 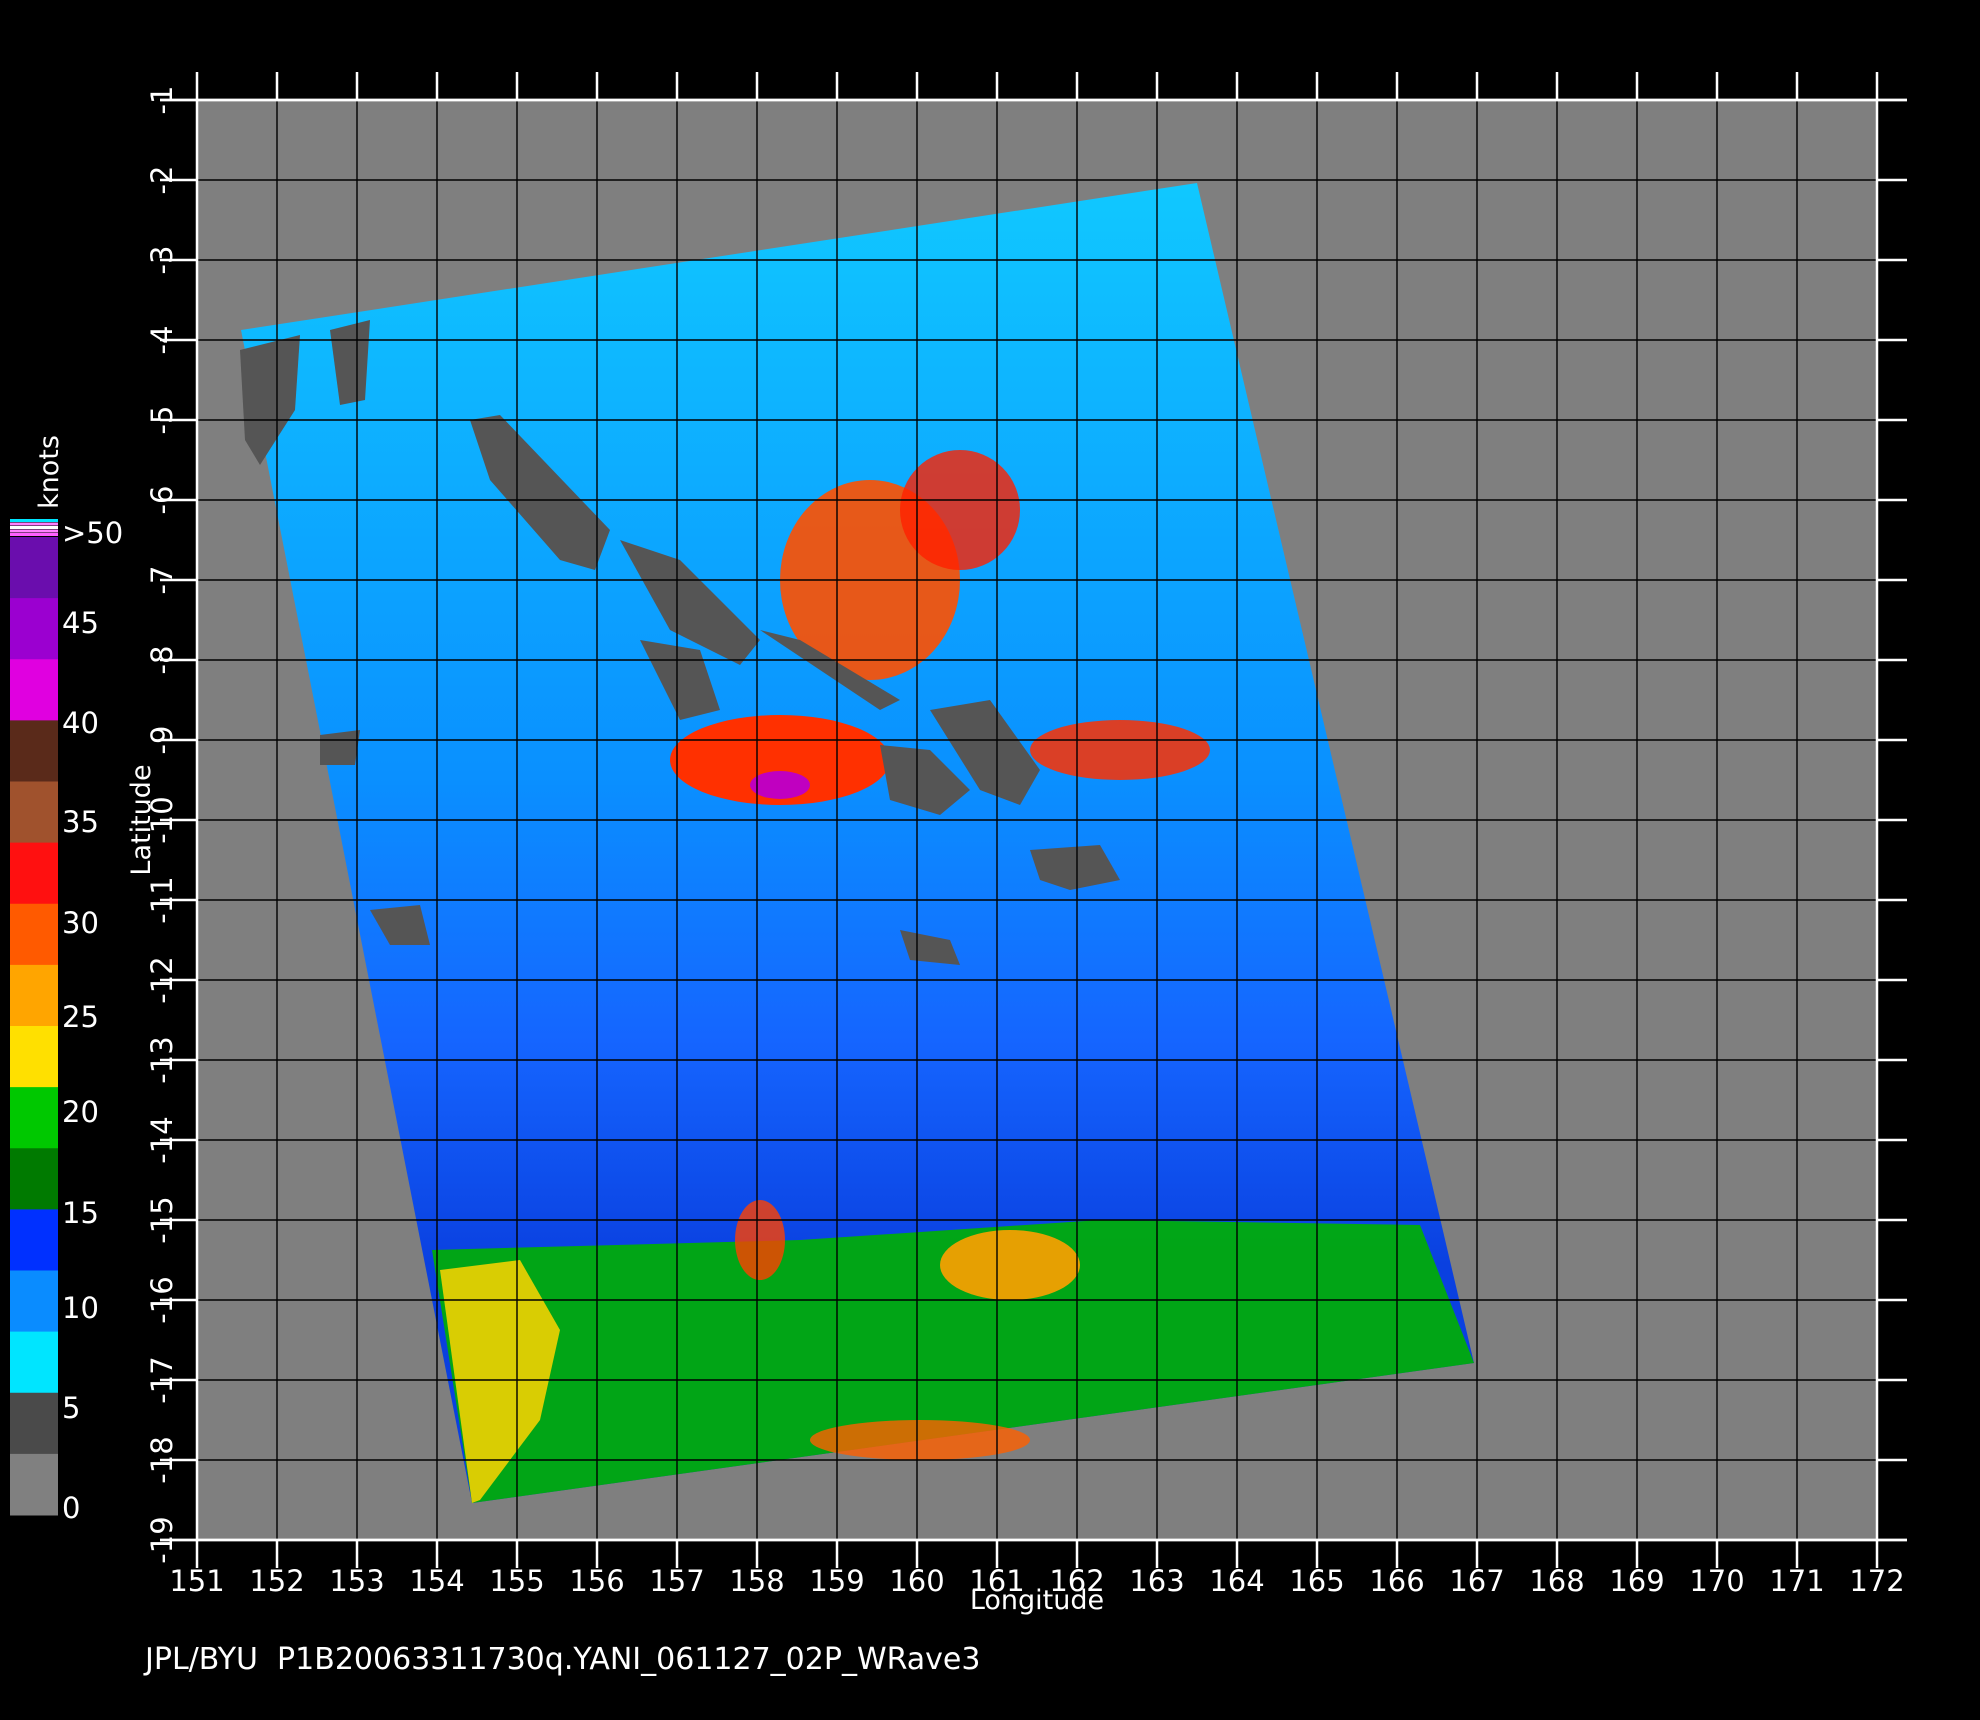 What do you see at coordinates (1876, 1581) in the screenshot?
I see `lon-tick-label: 172` at bounding box center [1876, 1581].